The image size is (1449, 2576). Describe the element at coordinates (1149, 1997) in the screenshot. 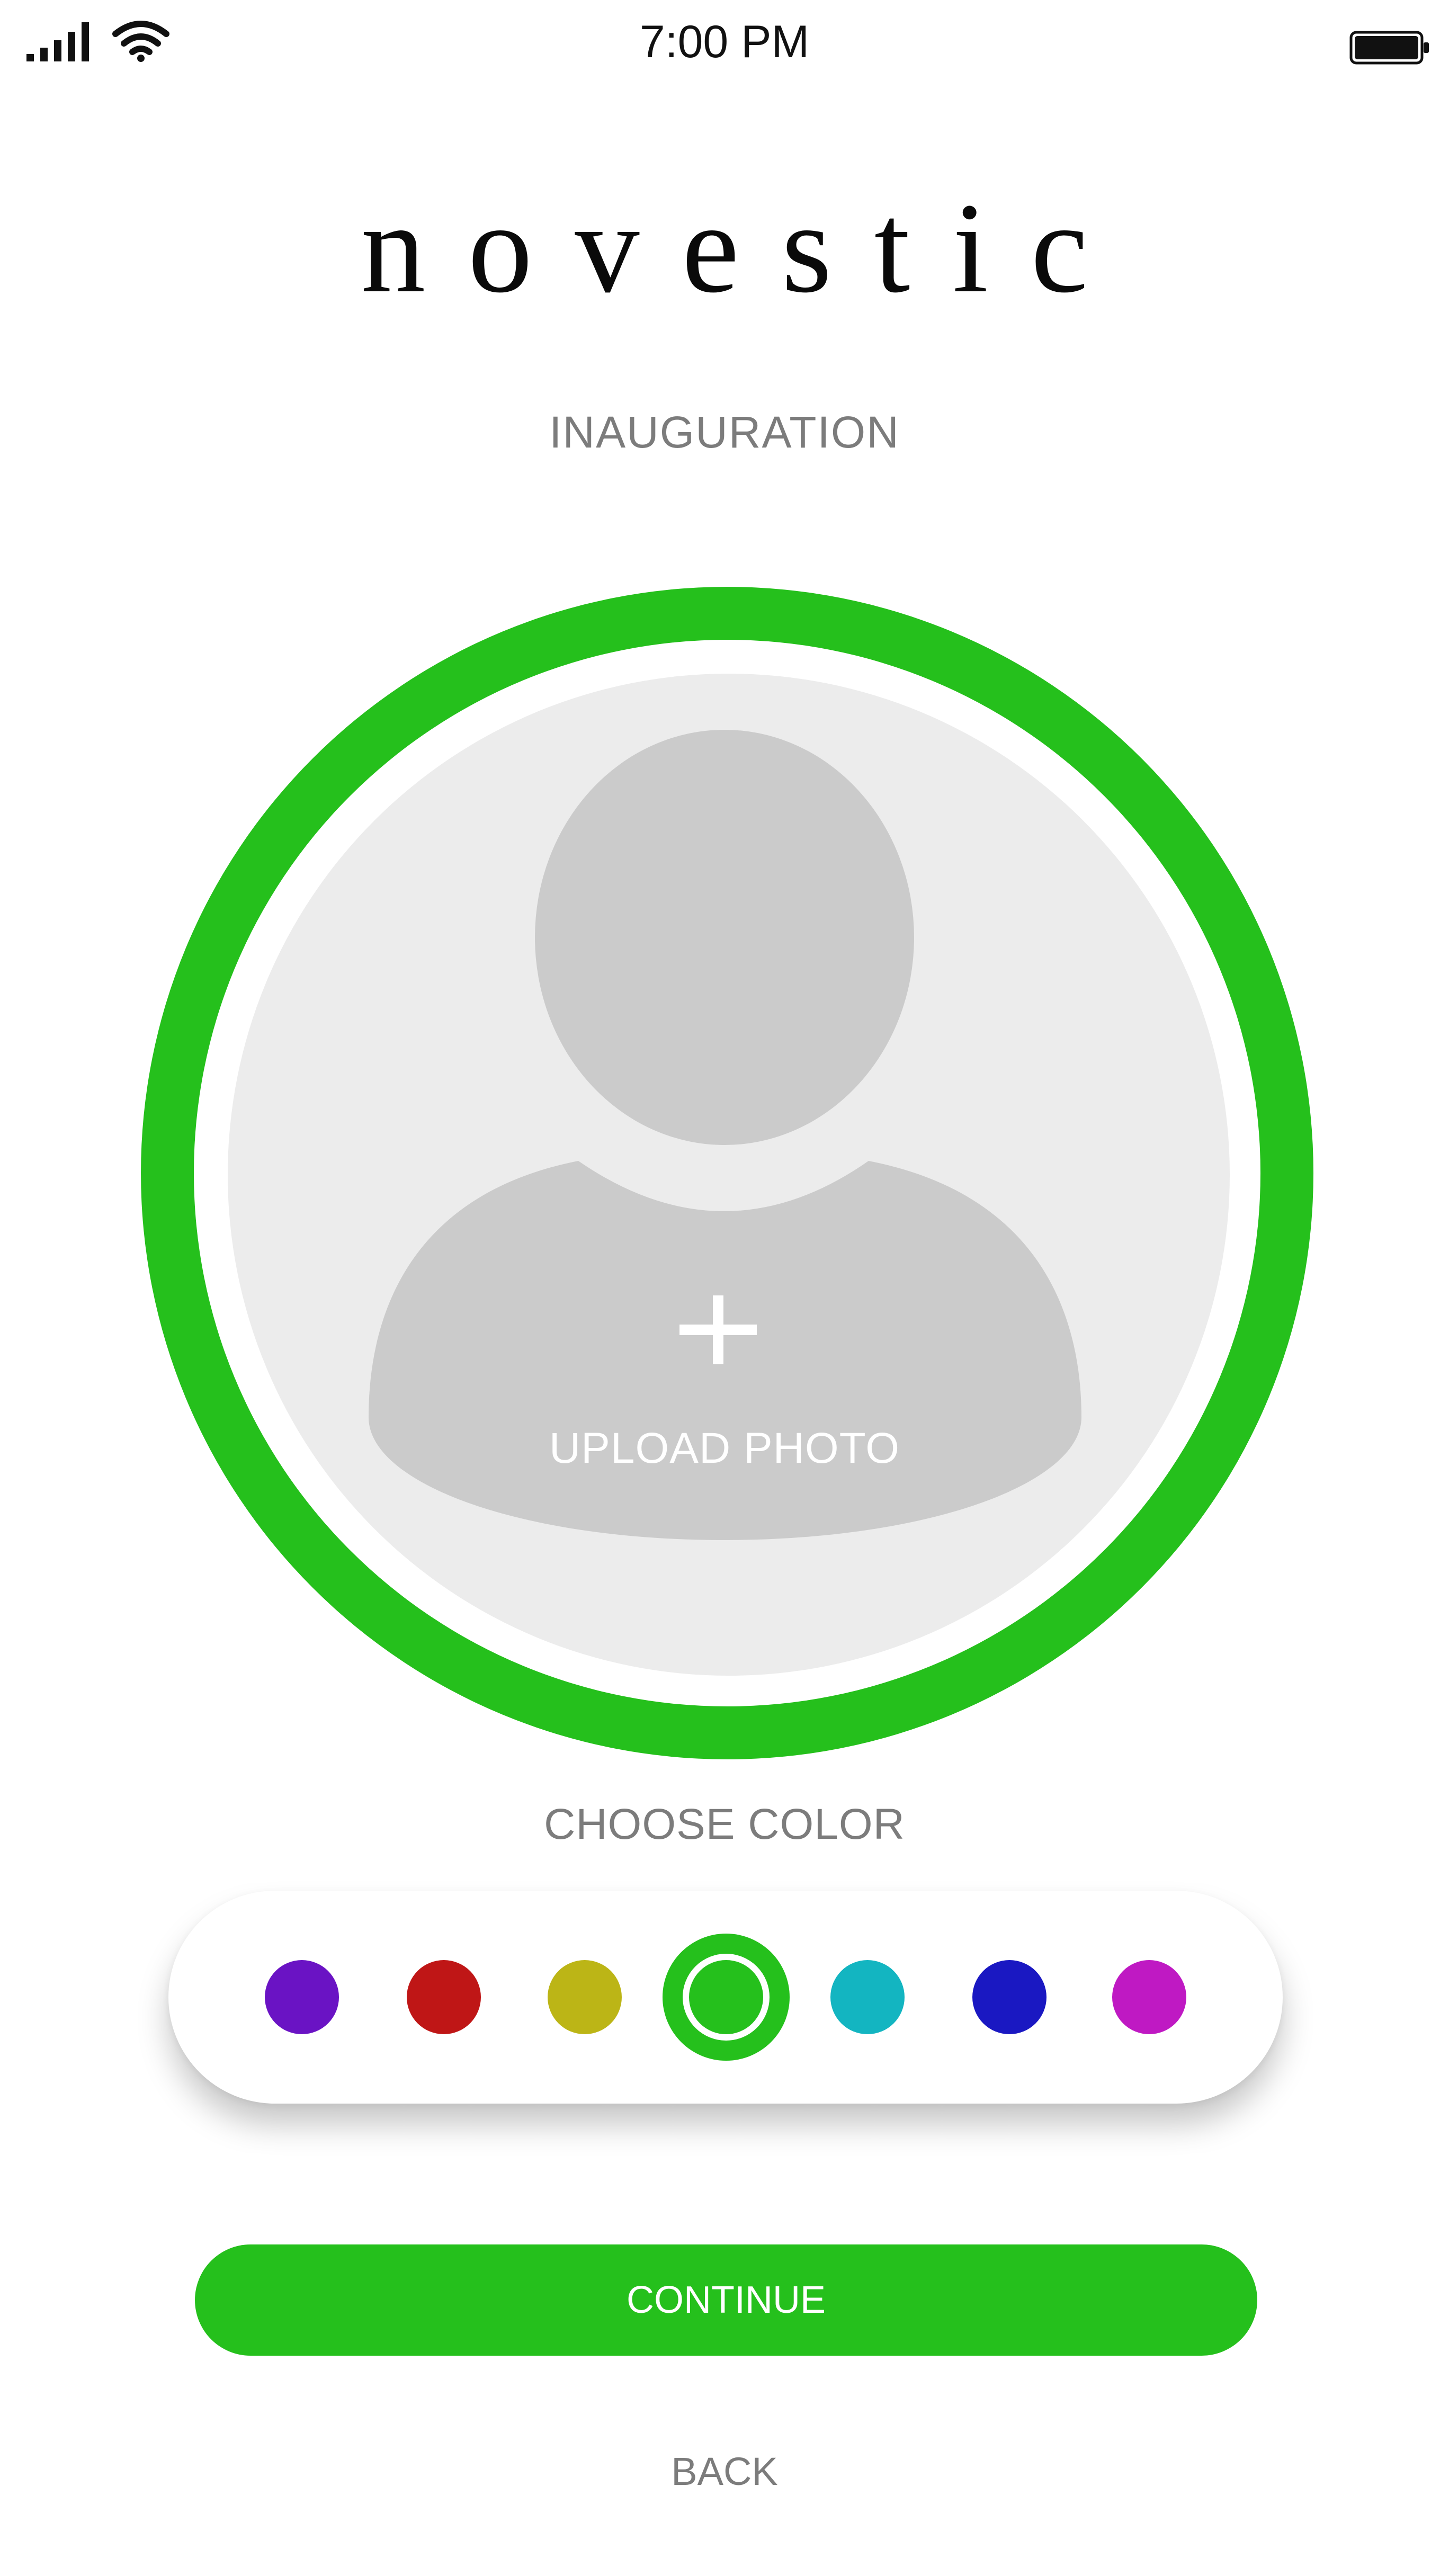

I see `color-swatch-magenta` at that location.